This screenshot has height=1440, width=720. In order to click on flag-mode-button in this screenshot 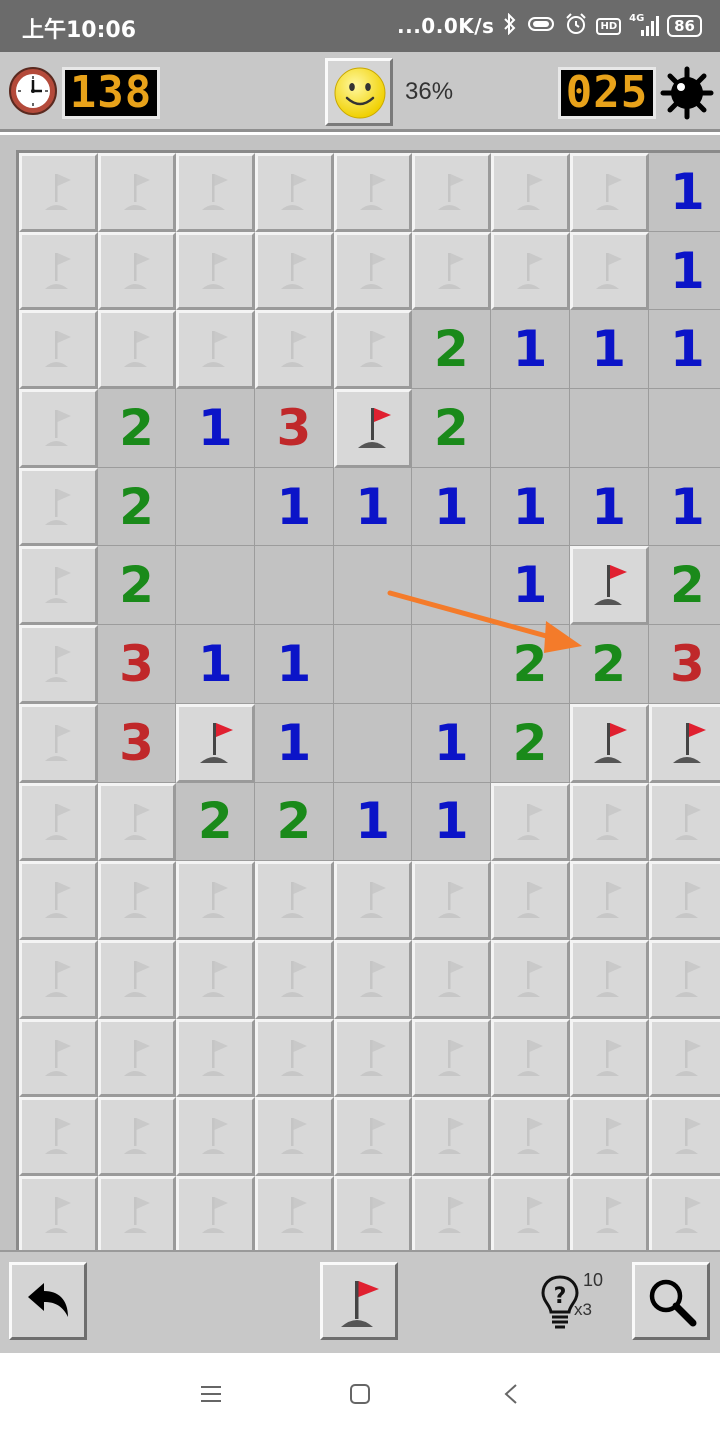, I will do `click(359, 1301)`.